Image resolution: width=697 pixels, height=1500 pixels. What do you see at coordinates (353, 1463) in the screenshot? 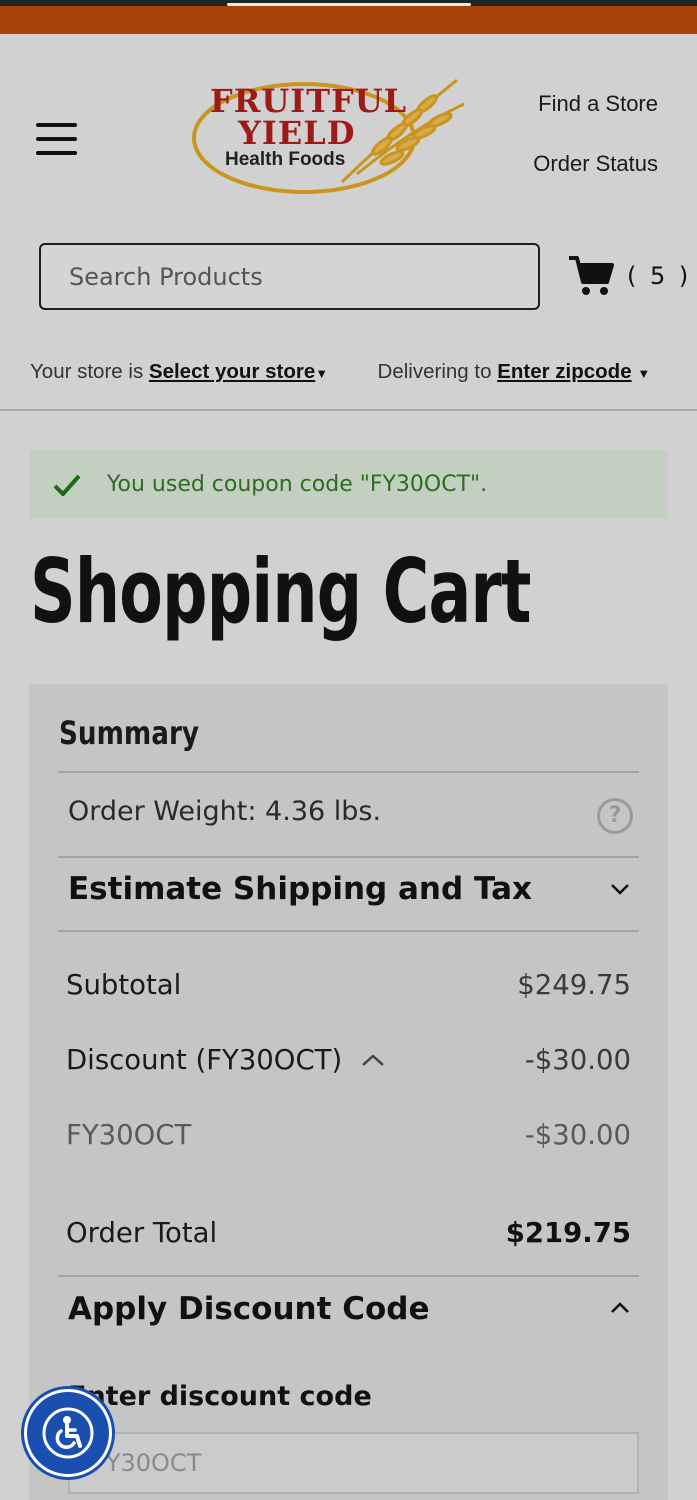
I see `discount-code-input` at bounding box center [353, 1463].